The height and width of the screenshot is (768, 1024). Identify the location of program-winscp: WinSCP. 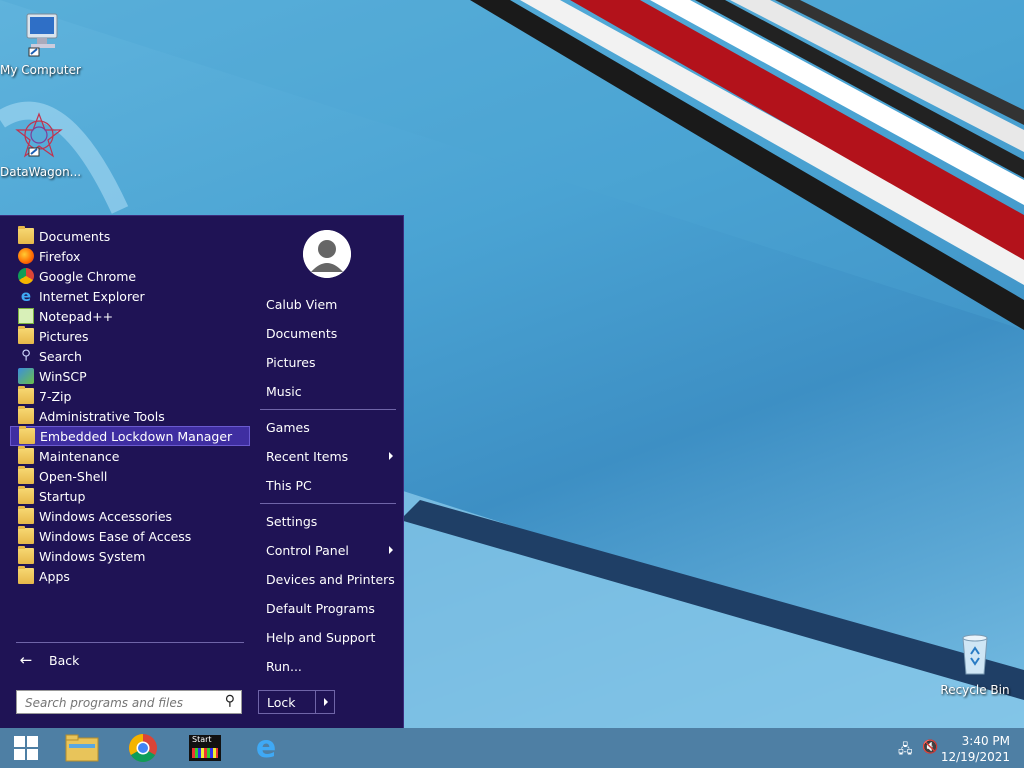
(130, 376).